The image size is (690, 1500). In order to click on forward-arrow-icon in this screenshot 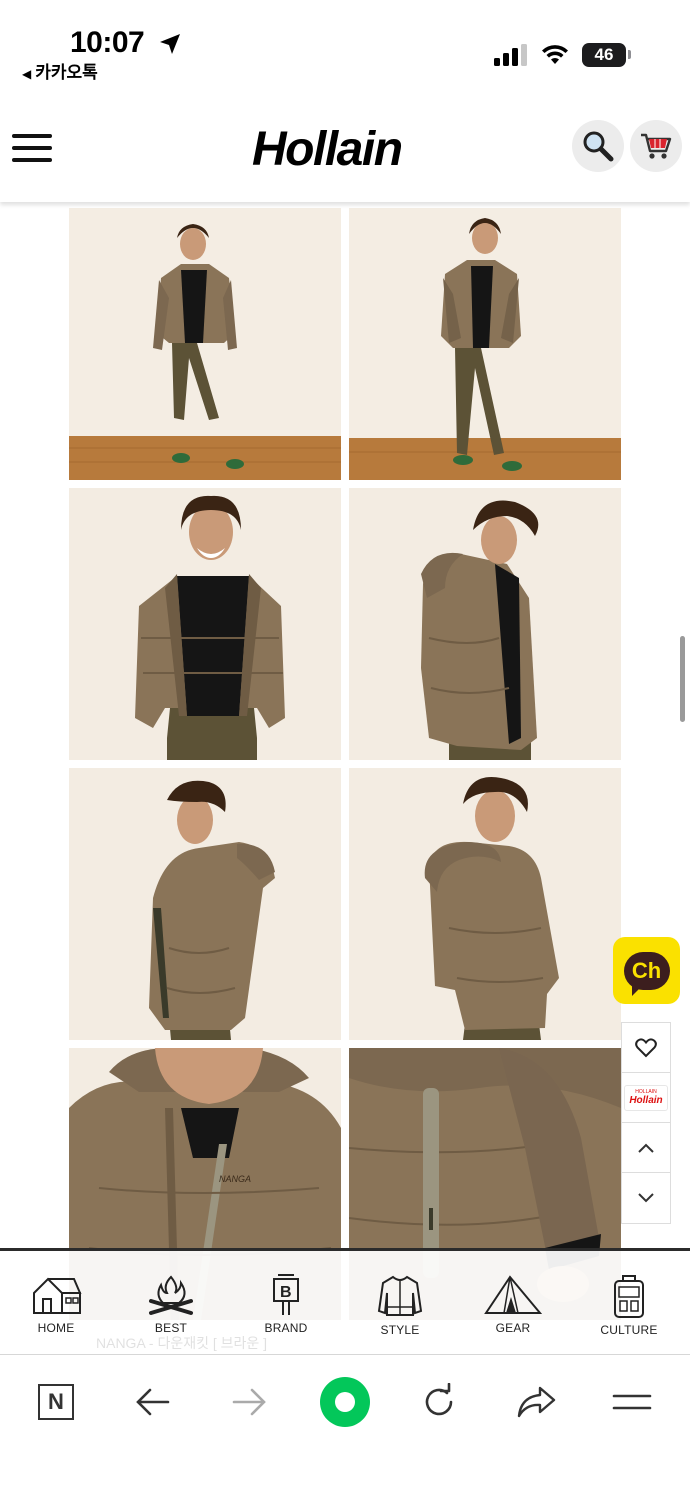, I will do `click(249, 1402)`.